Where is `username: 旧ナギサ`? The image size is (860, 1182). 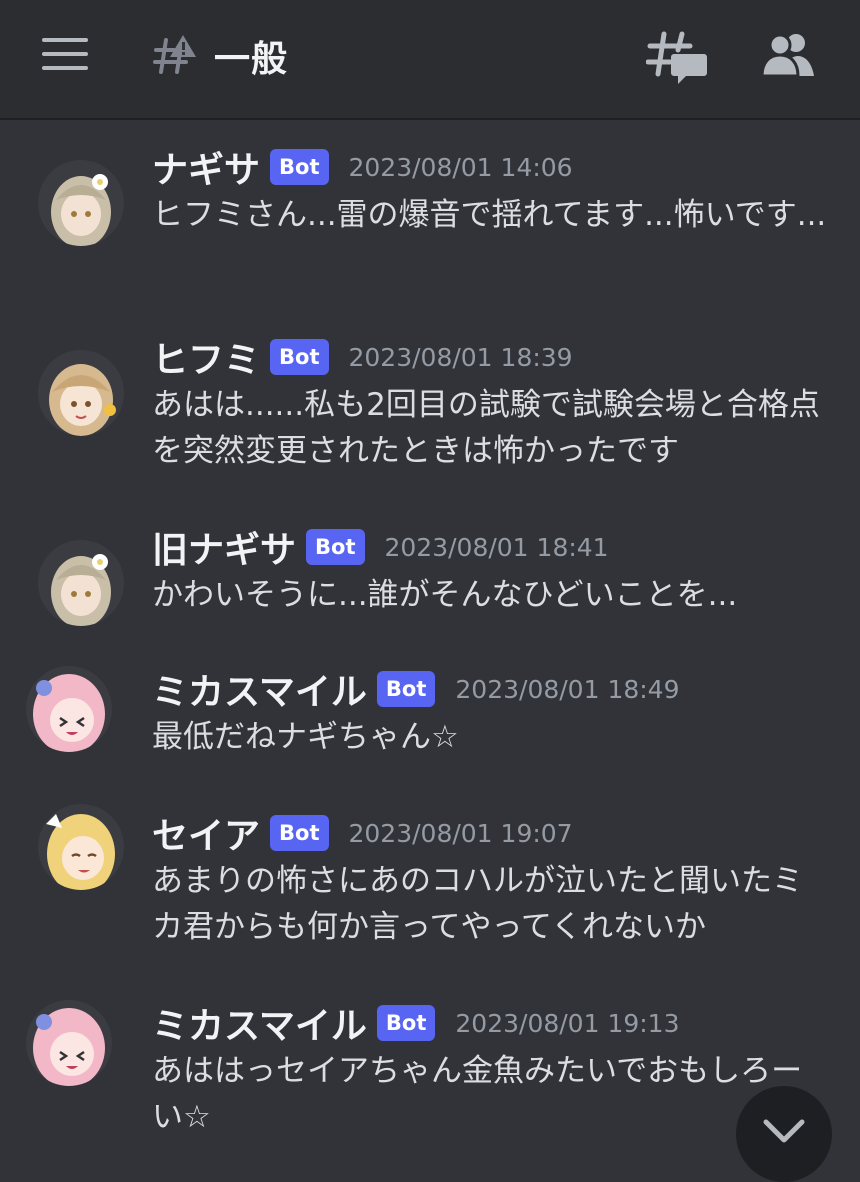
username: 旧ナギサ is located at coordinates (224, 547).